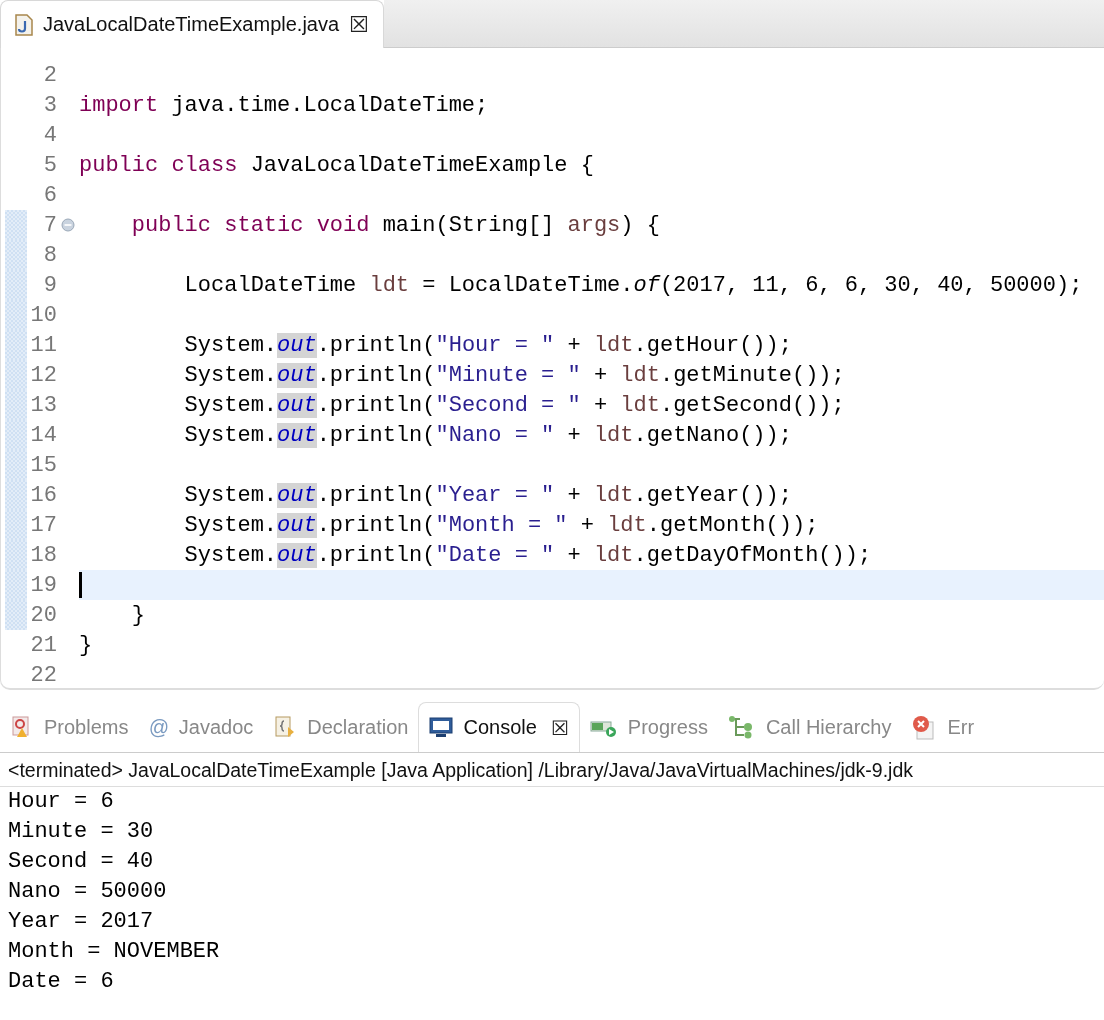 The width and height of the screenshot is (1104, 1020). What do you see at coordinates (501, 525) in the screenshot?
I see `code-line: System.out.println("Month = " + ldt.getMonth());` at bounding box center [501, 525].